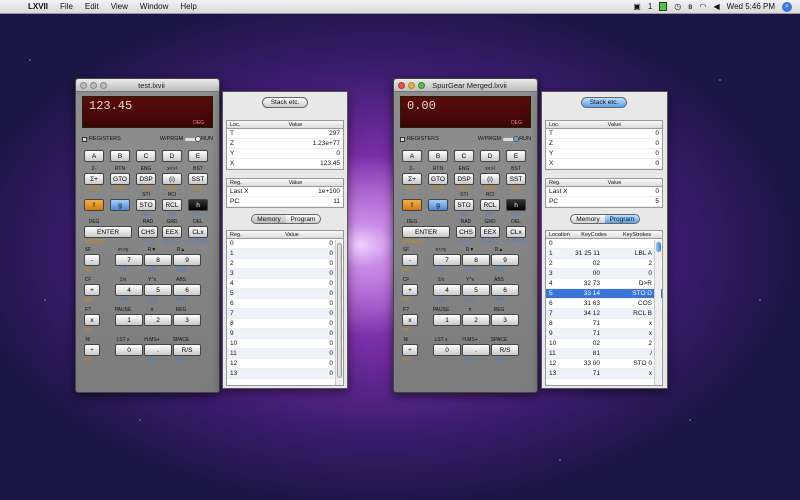  I want to click on clock: Wed 5:46 PM, so click(751, 6).